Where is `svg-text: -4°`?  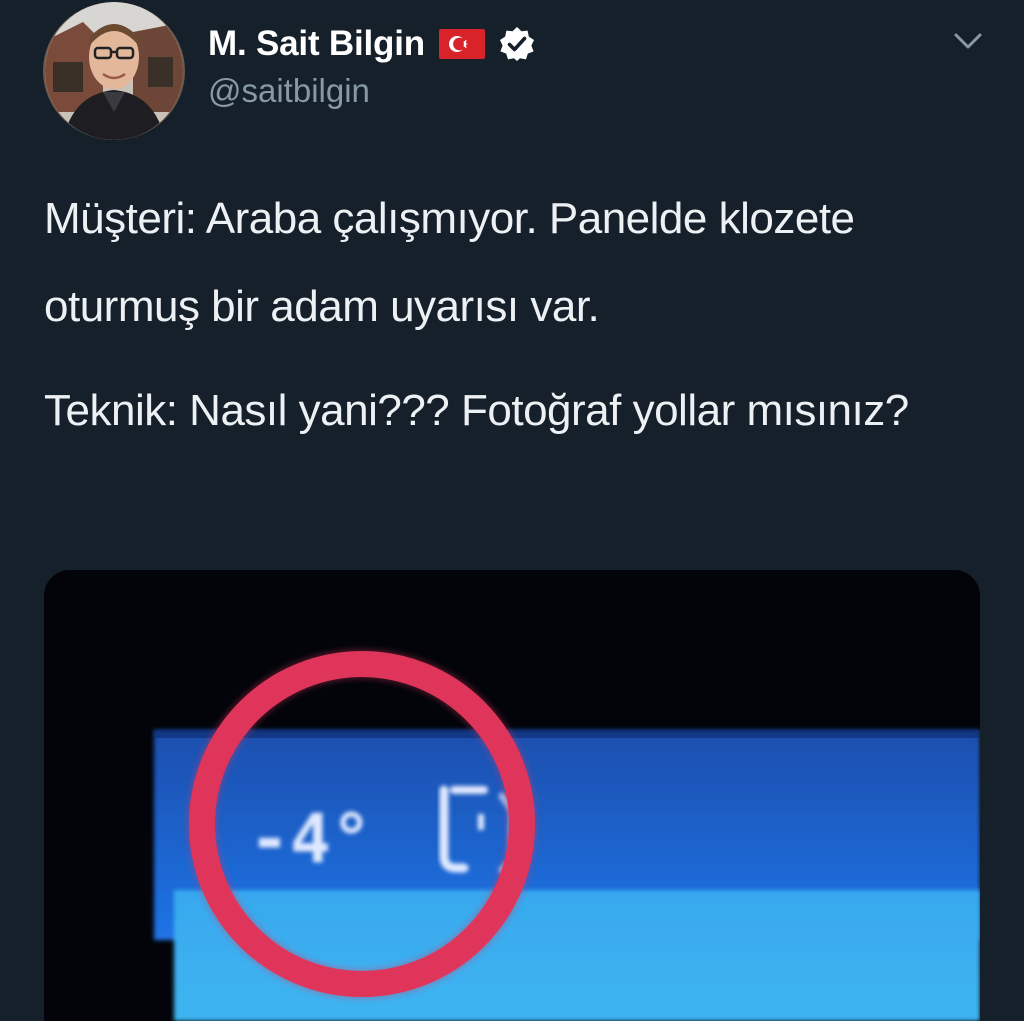 svg-text: -4° is located at coordinates (310, 839).